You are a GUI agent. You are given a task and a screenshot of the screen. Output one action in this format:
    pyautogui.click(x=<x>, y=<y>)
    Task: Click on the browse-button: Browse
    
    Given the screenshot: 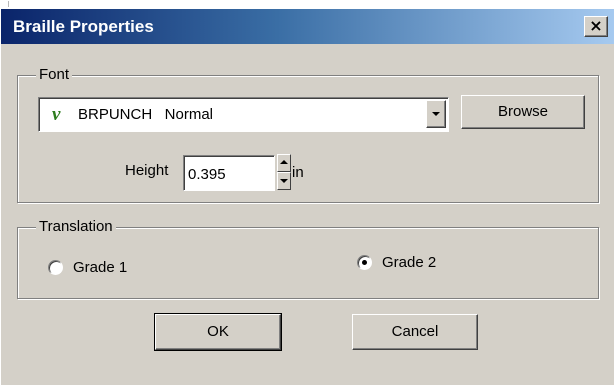 What is the action you would take?
    pyautogui.click(x=523, y=112)
    